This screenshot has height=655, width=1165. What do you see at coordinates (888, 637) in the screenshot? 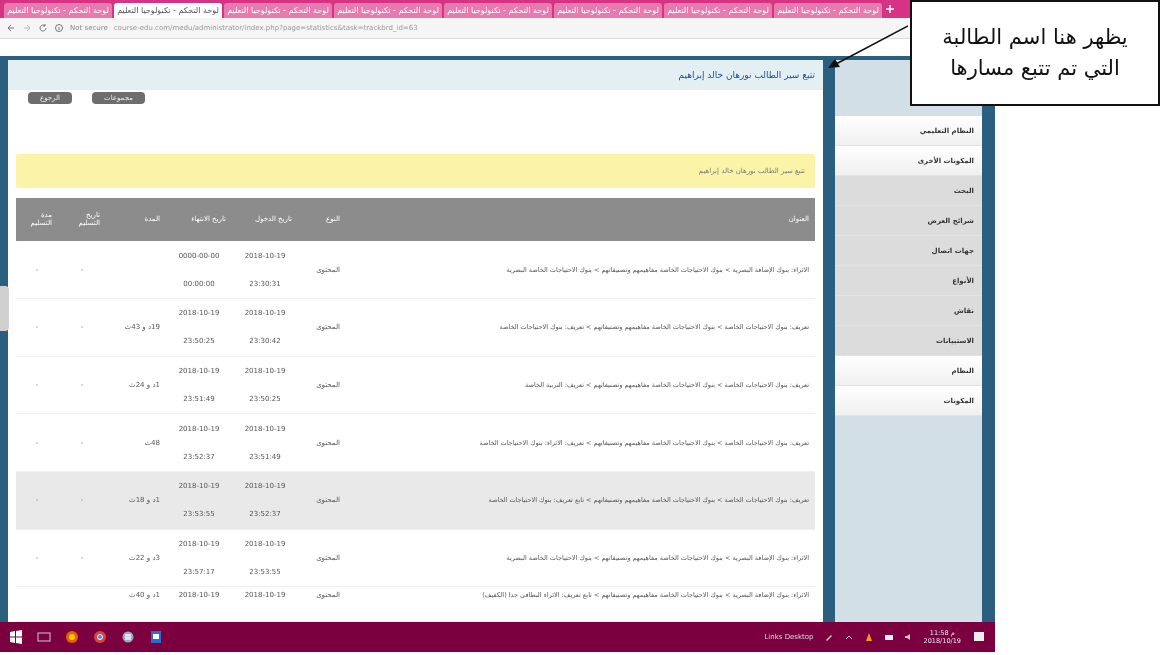
I see `network-icon` at bounding box center [888, 637].